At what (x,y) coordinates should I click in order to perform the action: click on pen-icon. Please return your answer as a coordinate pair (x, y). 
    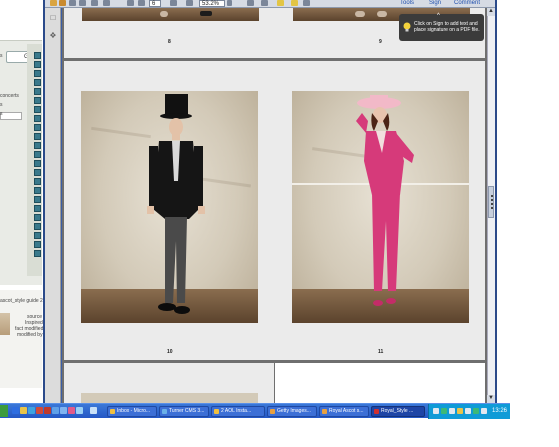
    Looking at the image, I should click on (93, 410).